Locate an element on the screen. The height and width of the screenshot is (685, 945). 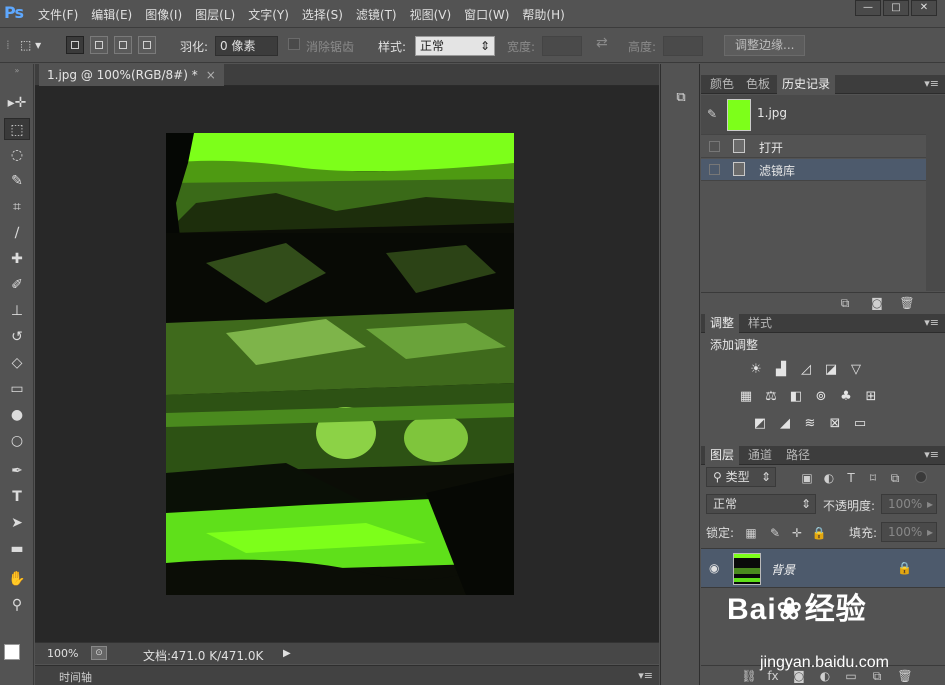
height-input is located at coordinates (683, 46).